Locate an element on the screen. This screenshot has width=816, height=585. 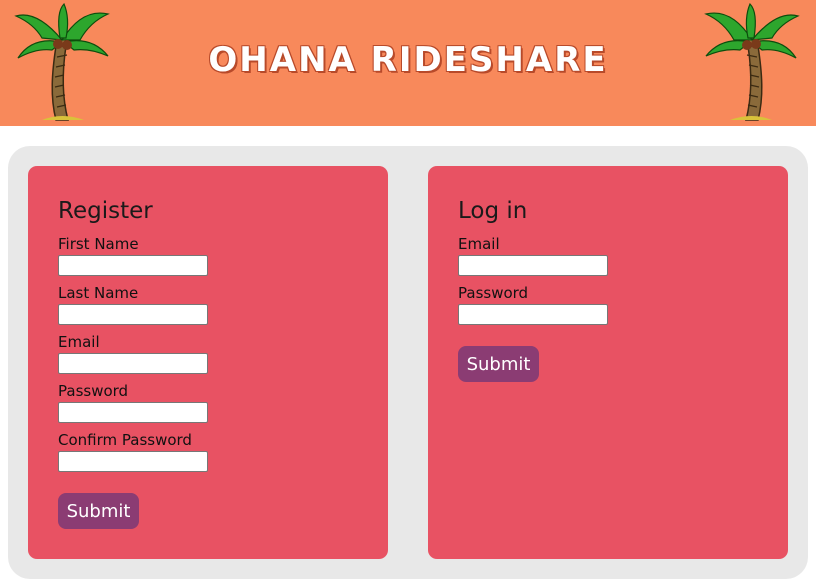
first-name-field-group: First Name is located at coordinates (133, 255).